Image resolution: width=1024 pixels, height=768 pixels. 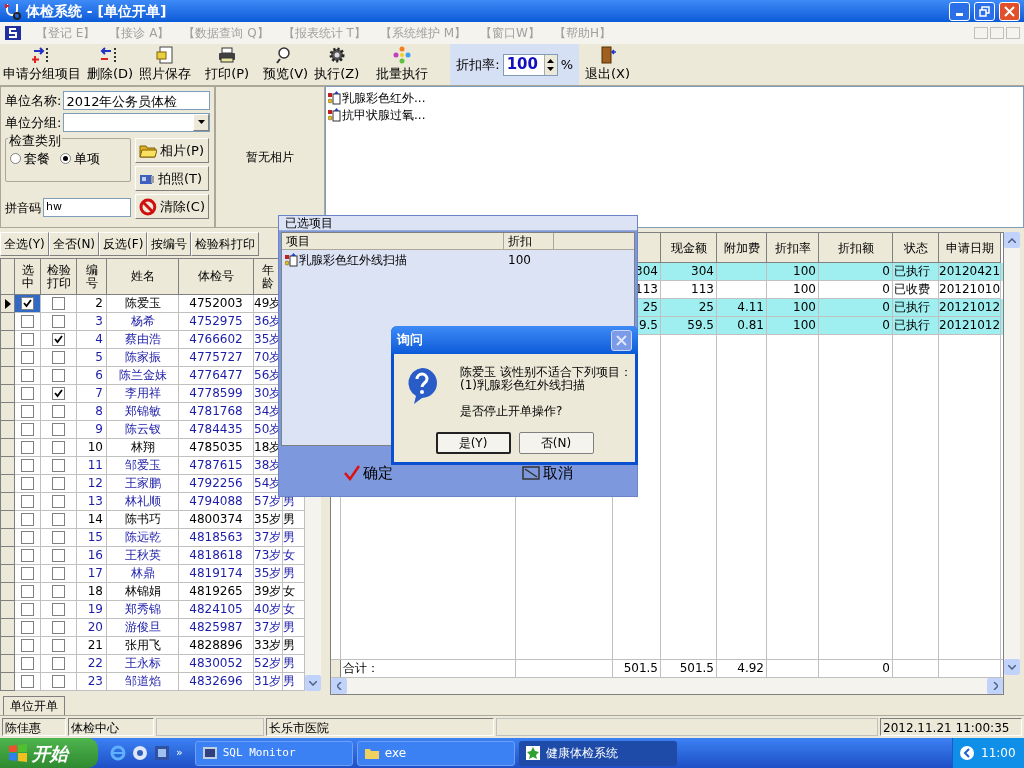 What do you see at coordinates (702, 289) in the screenshot?
I see `table-cell: 113` at bounding box center [702, 289].